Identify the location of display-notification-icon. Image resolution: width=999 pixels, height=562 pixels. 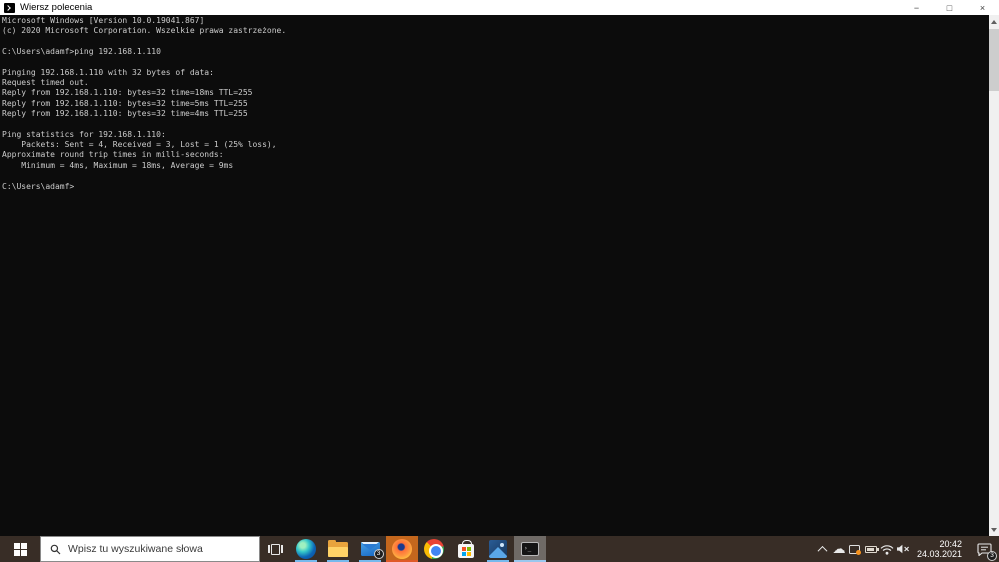
(855, 549).